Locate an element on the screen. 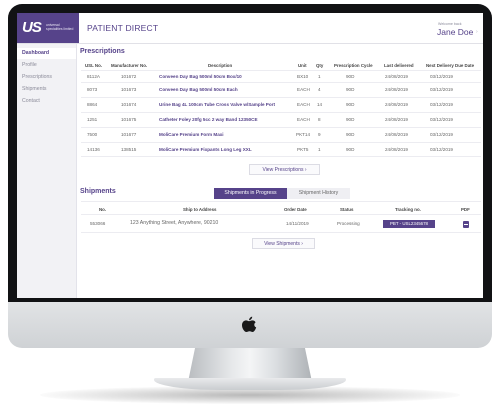 The width and height of the screenshot is (498, 411). view-shipments-button: View Shipments › is located at coordinates (283, 243).